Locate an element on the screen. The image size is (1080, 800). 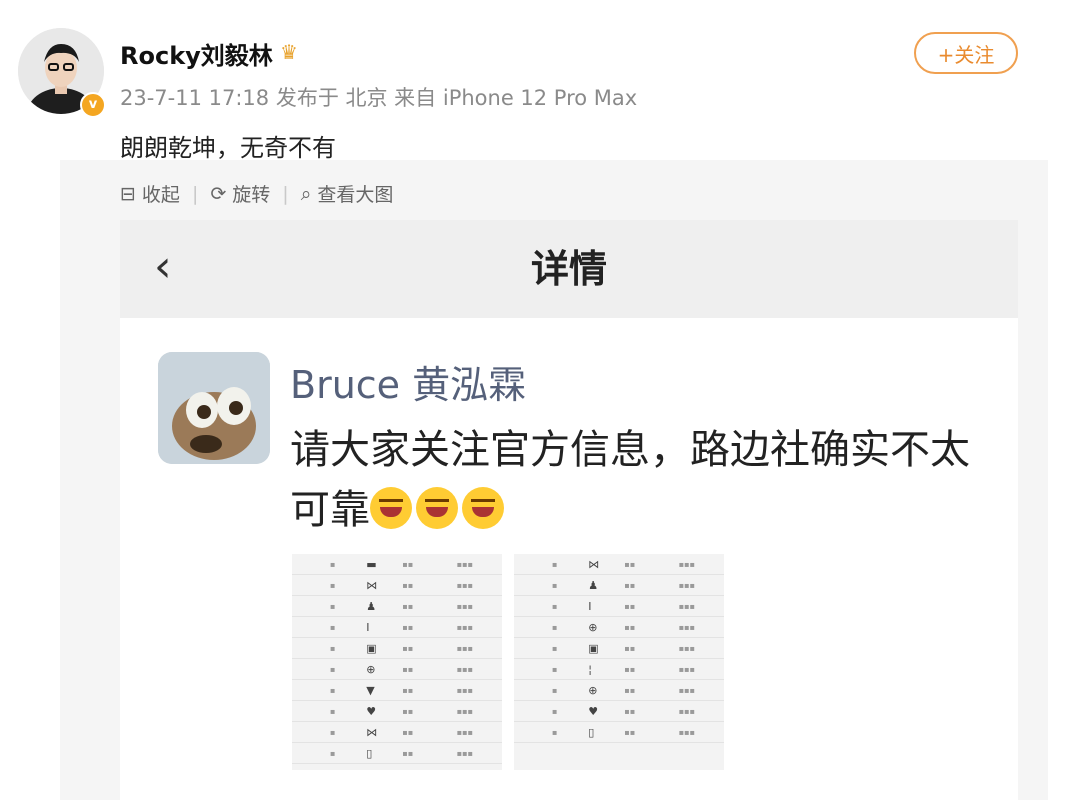
collapse-label: 收起 is located at coordinates (160, 195).